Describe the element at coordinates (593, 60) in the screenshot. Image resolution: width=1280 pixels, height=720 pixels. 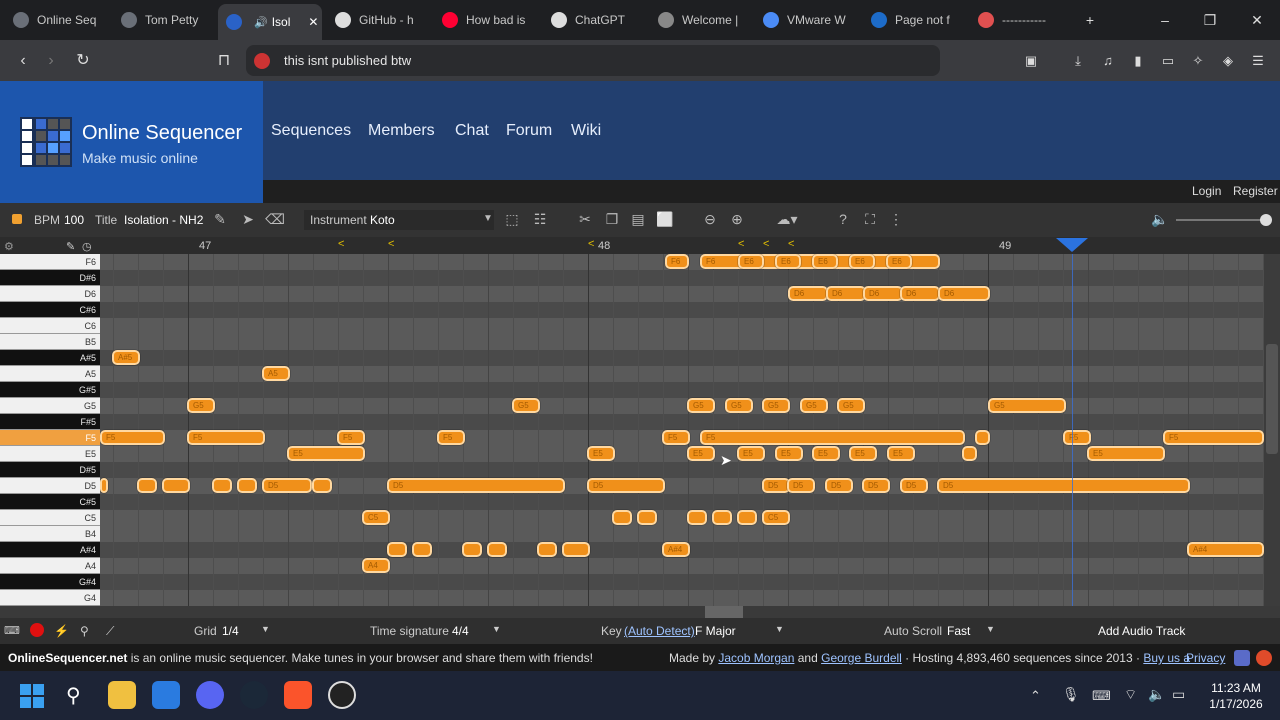
I see `url-field: this isnt published btw` at that location.